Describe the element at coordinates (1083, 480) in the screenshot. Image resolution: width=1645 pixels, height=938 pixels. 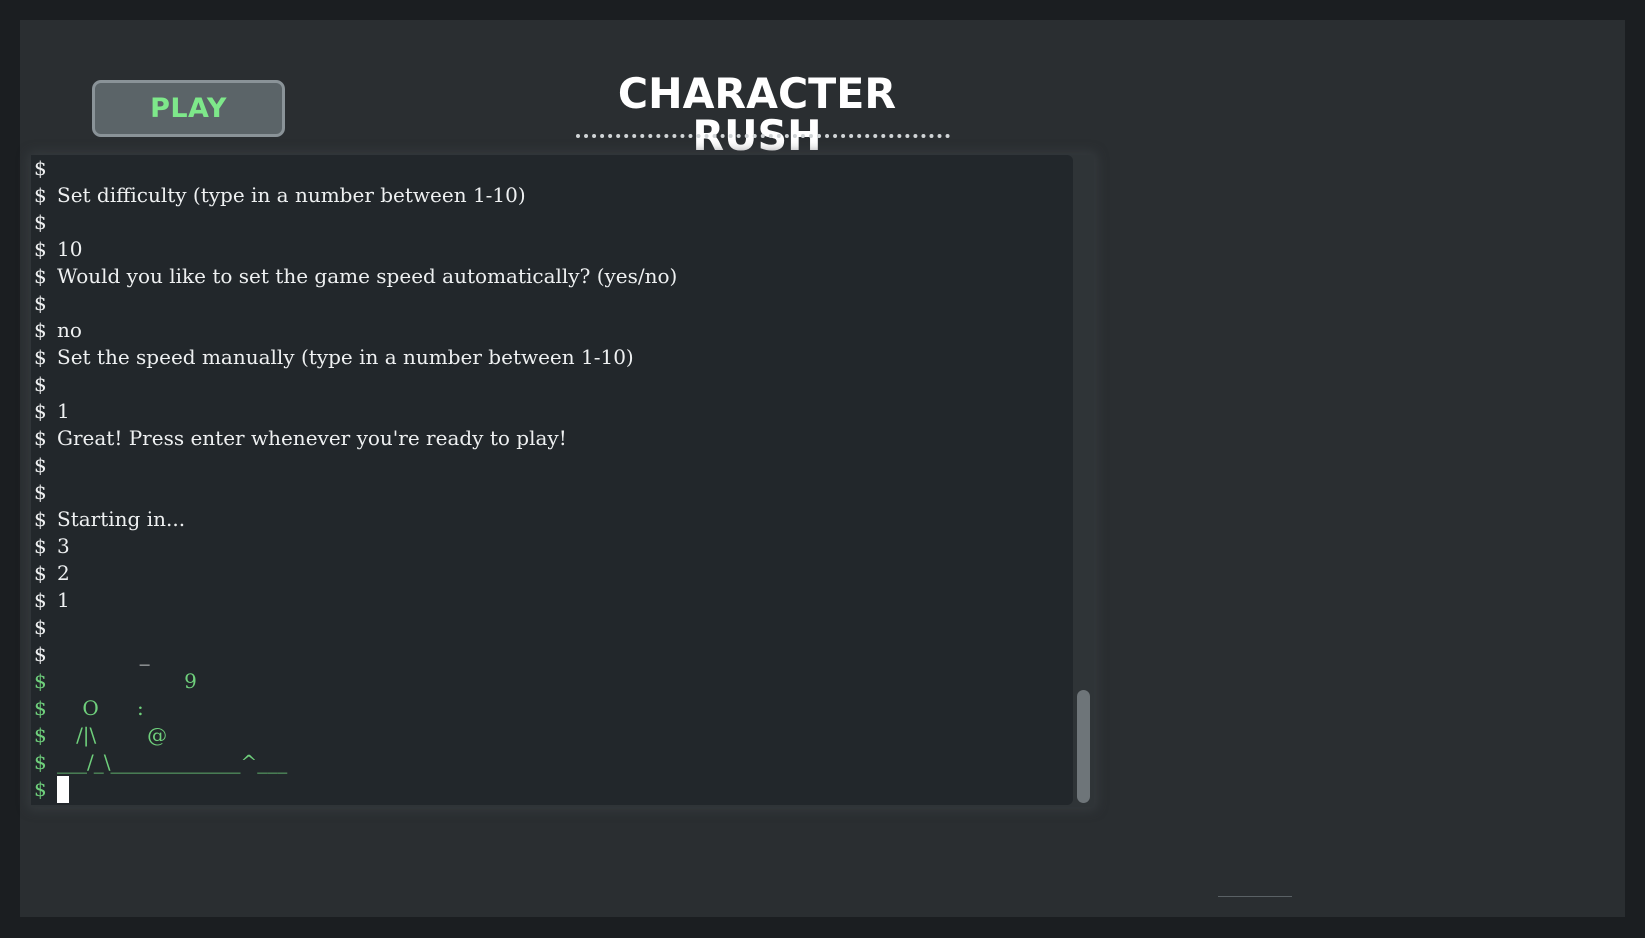
I see `terminal-scrollbar` at that location.